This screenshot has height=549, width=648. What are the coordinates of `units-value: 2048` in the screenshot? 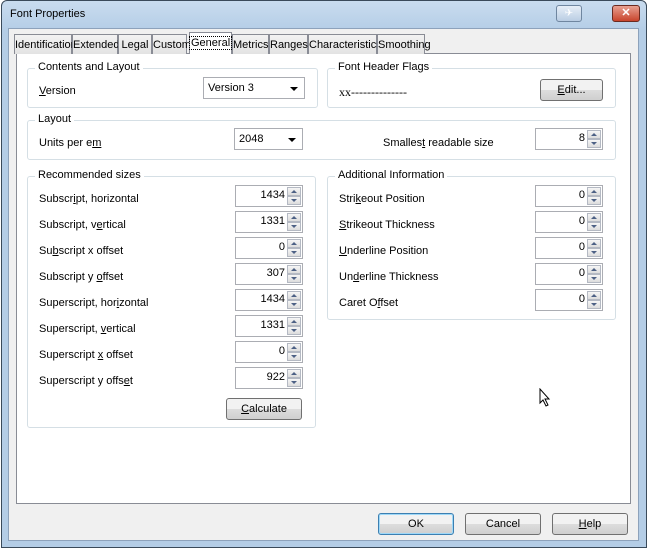 It's located at (251, 139).